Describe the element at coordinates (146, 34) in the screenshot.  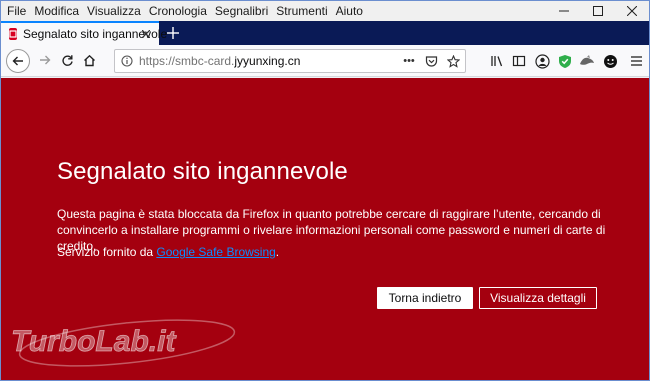
I see `tab-close-icon` at that location.